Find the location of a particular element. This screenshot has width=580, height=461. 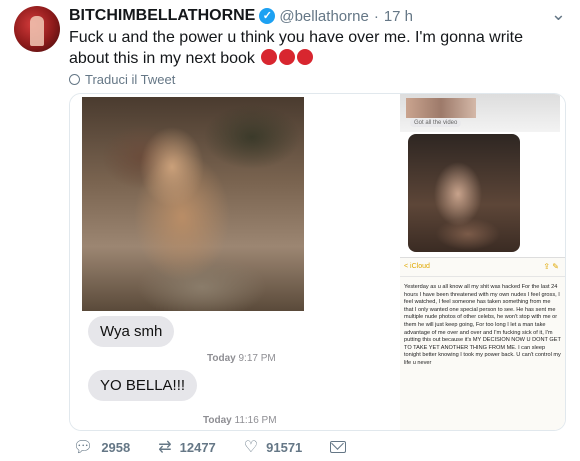

retweet-icon: ⇄ is located at coordinates (165, 447).